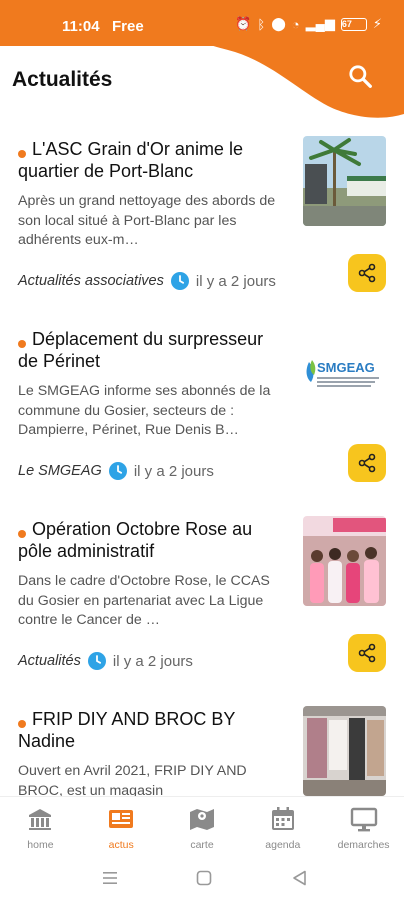 The height and width of the screenshot is (900, 404). I want to click on article-meta: Actualités associatives il y a 2 jours, so click(147, 281).